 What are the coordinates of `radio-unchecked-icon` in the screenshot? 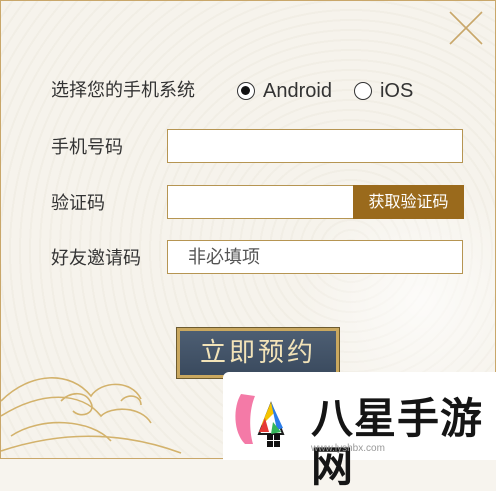 It's located at (362, 91).